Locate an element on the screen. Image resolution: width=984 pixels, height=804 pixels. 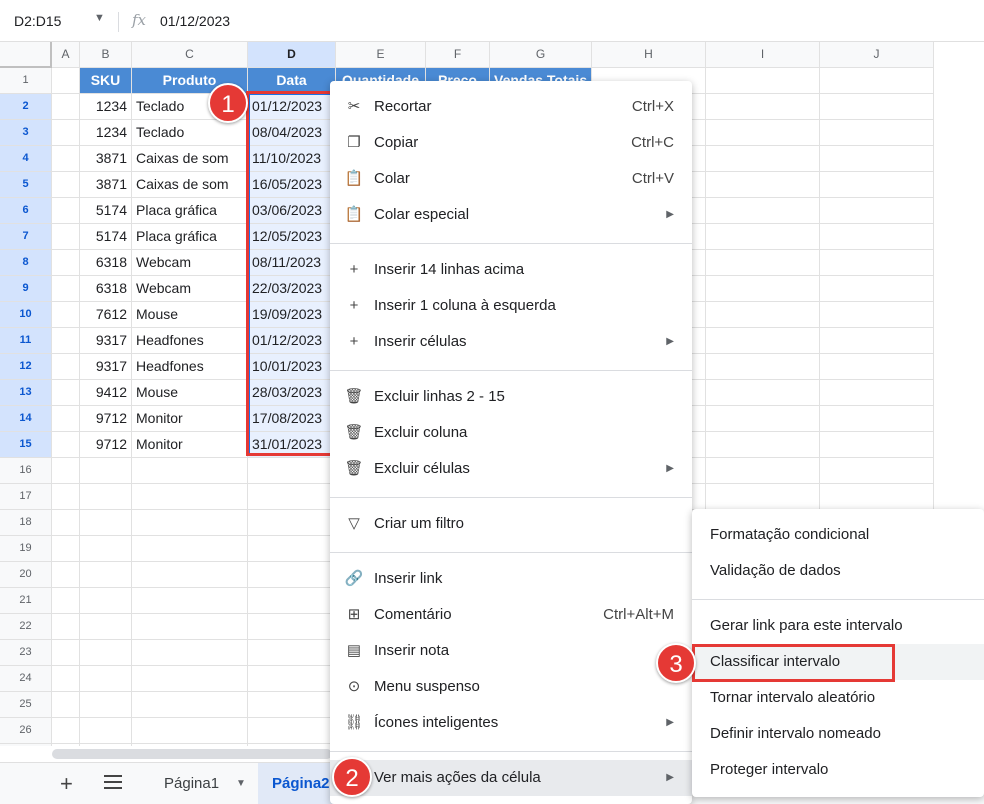
header-cell-sku: SKU is located at coordinates (106, 81).